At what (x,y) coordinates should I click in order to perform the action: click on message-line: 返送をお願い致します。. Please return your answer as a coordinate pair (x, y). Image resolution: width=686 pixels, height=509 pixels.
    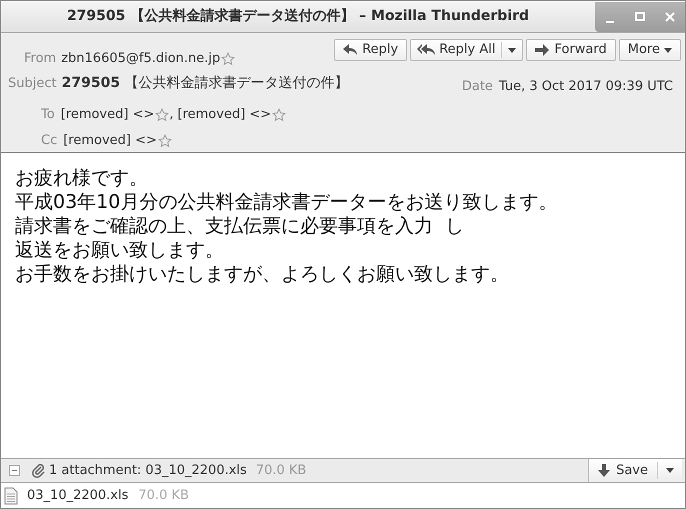
    Looking at the image, I should click on (119, 250).